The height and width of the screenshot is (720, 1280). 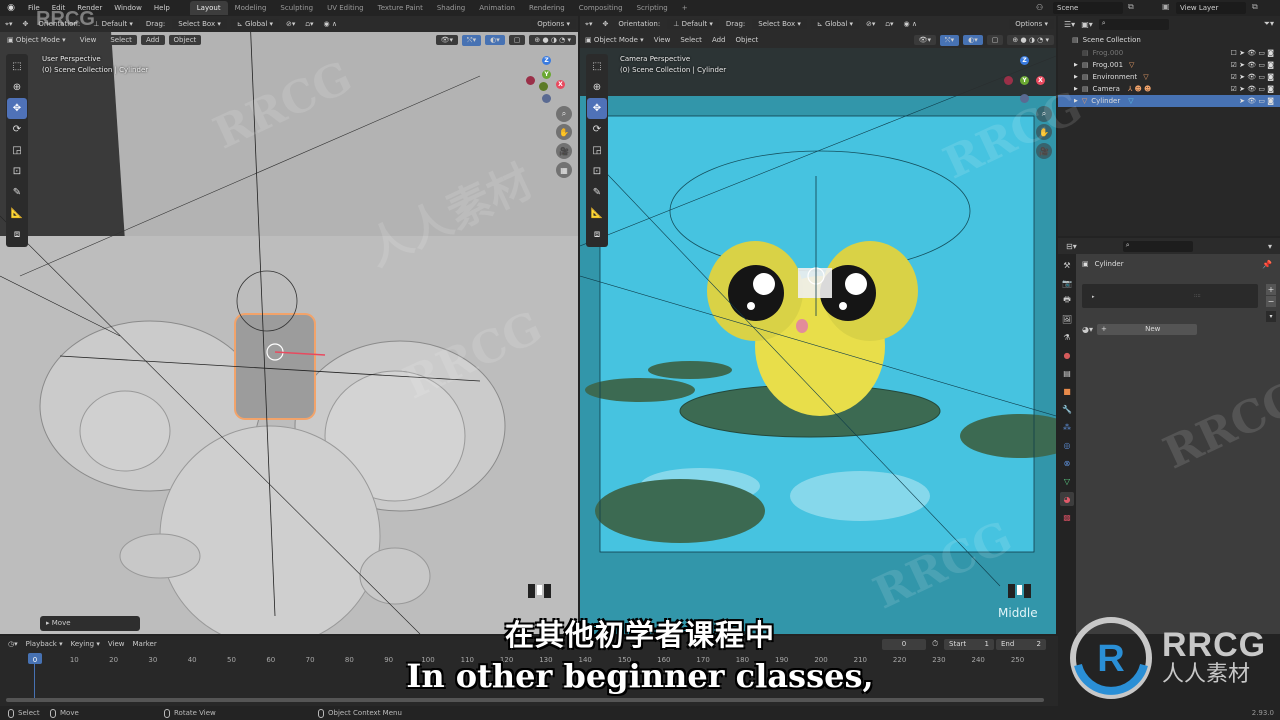 I want to click on properties-search-input: ⌕, so click(x=1157, y=246).